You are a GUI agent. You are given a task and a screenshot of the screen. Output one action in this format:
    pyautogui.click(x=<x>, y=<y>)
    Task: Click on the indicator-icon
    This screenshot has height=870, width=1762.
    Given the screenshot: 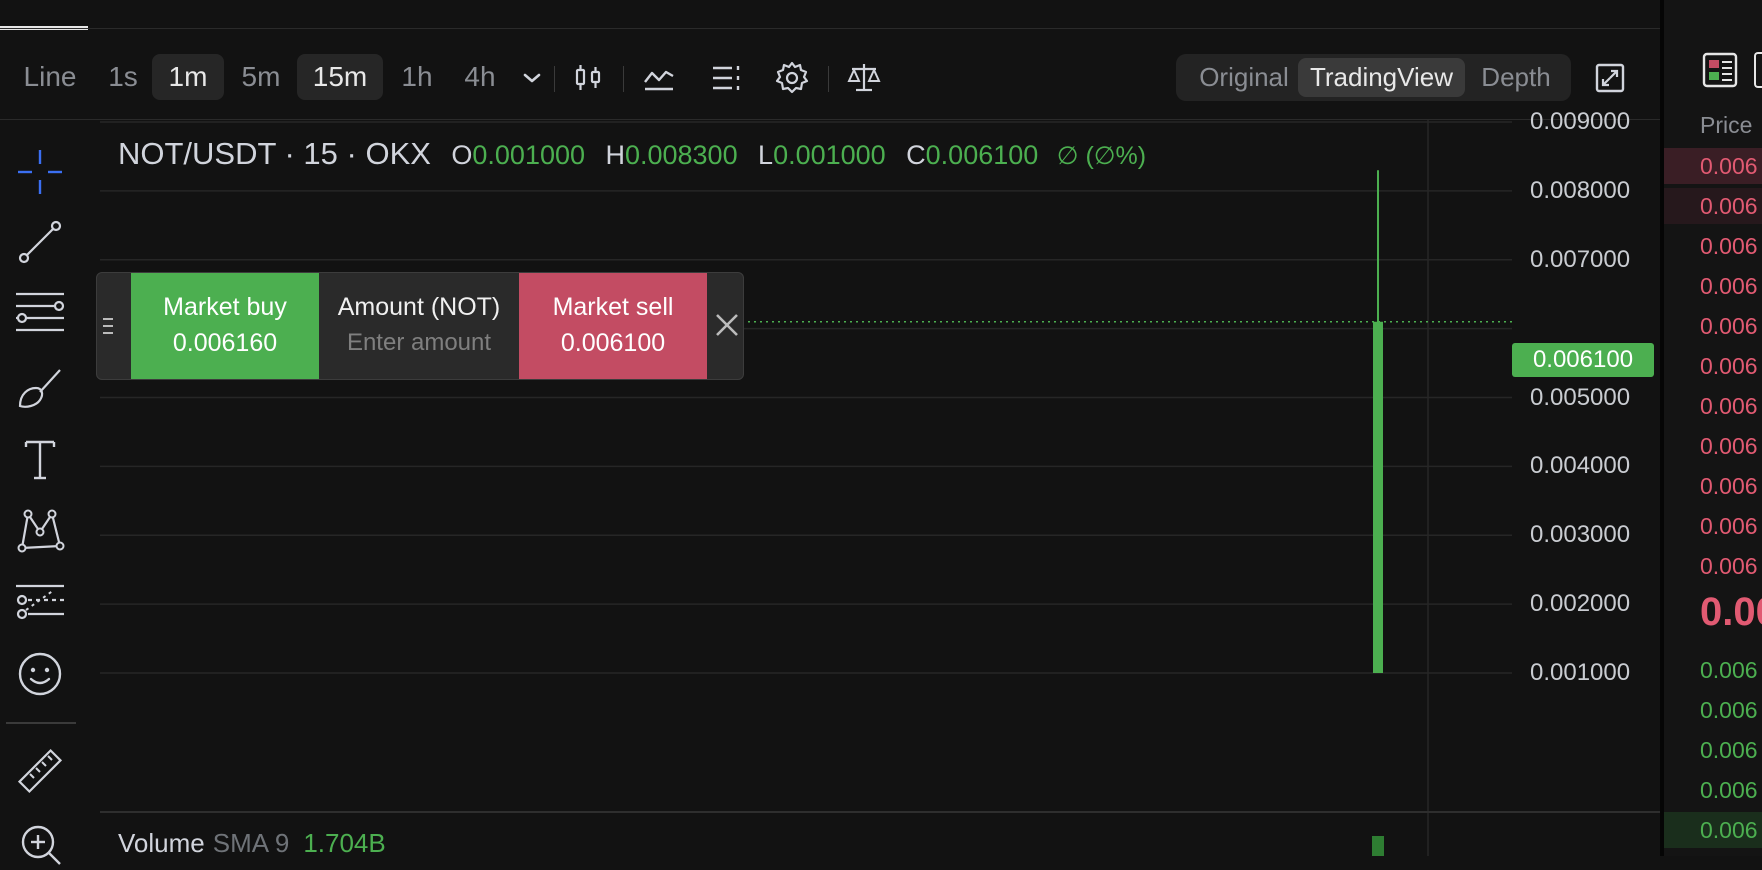 What is the action you would take?
    pyautogui.click(x=659, y=78)
    